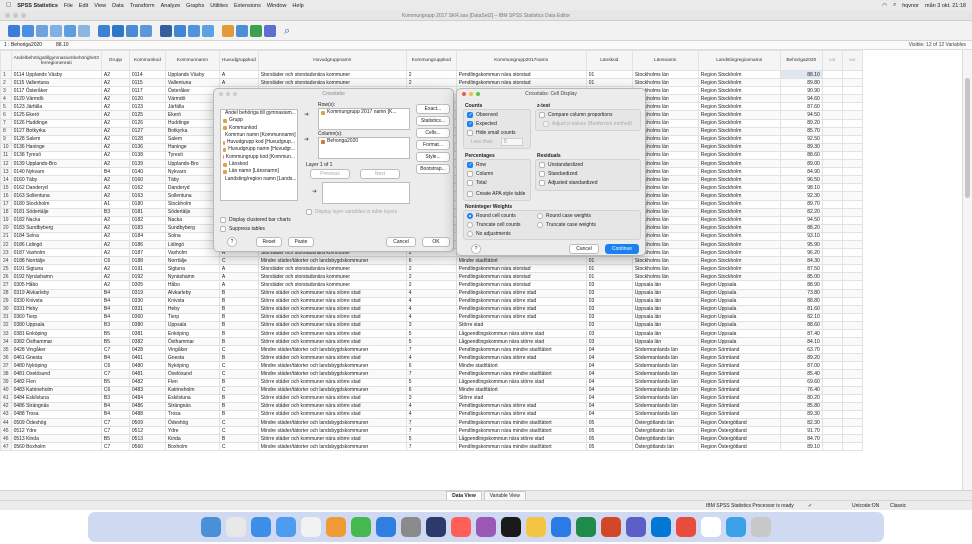 Image resolution: width=972 pixels, height=544 pixels. I want to click on menu-analyze: Analyze, so click(171, 6).